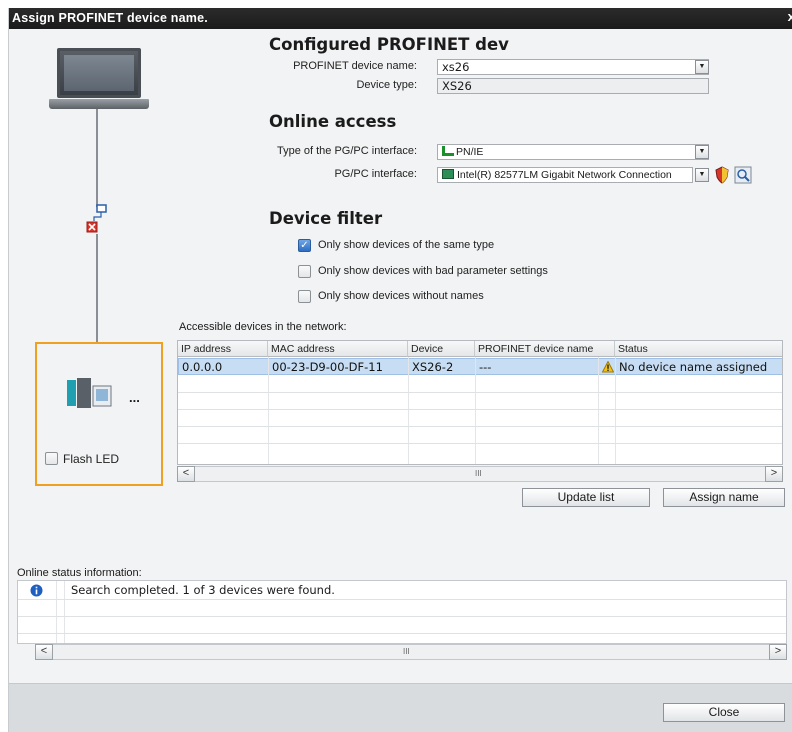  I want to click on device-name-label: PROFINET device name:, so click(355, 66).